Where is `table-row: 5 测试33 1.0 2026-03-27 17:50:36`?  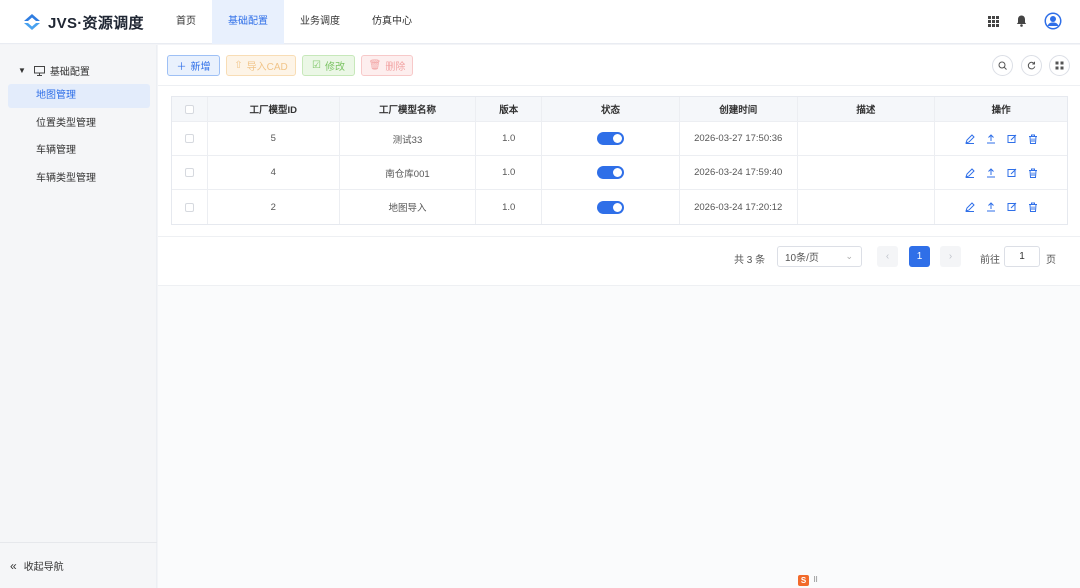 table-row: 5 测试33 1.0 2026-03-27 17:50:36 is located at coordinates (619, 139).